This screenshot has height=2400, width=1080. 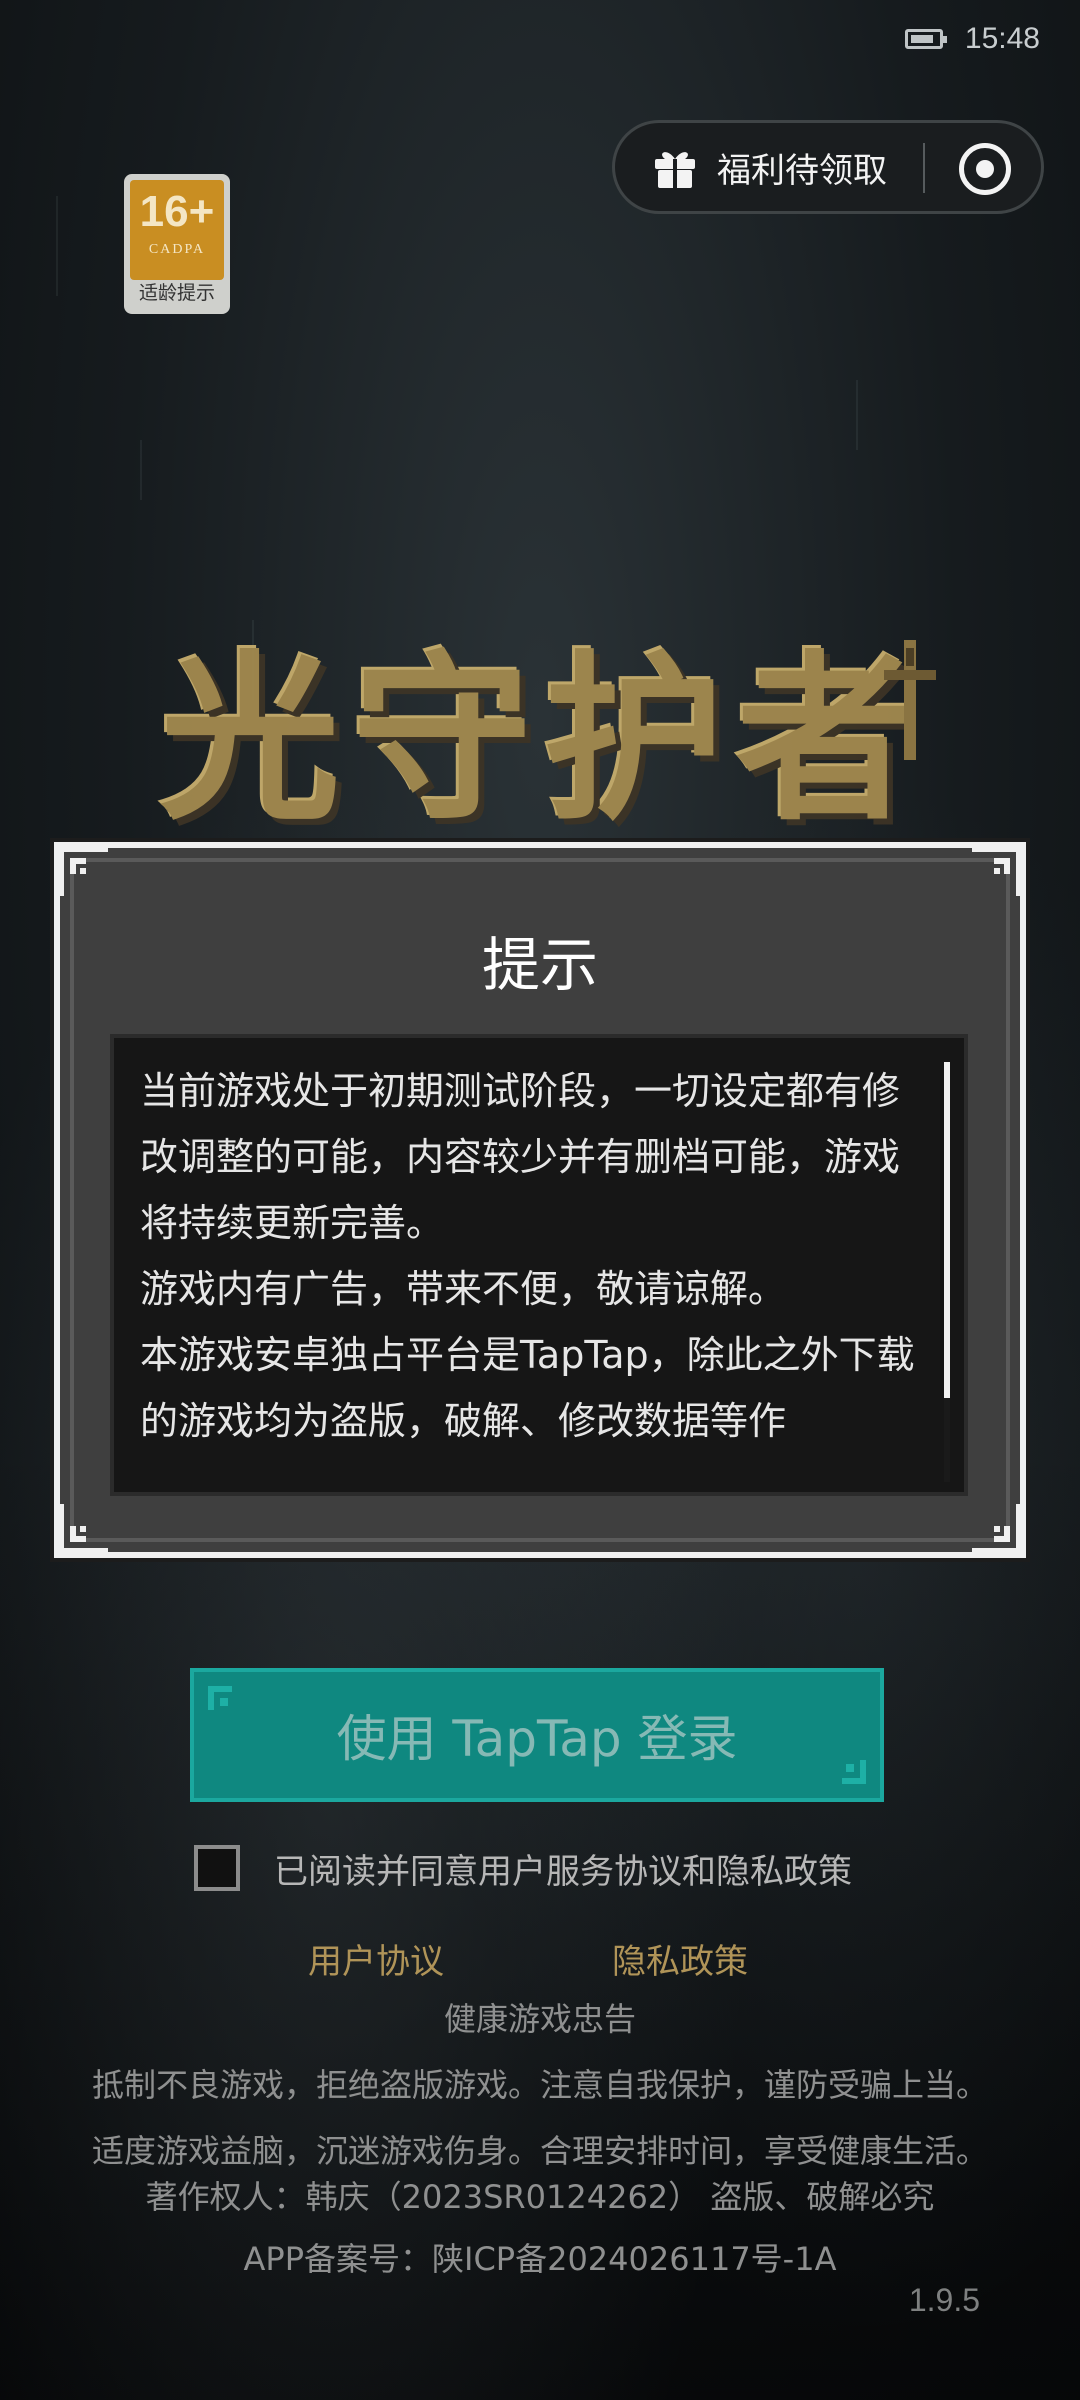 I want to click on age-rating-caption: 适龄提示, so click(x=176, y=293).